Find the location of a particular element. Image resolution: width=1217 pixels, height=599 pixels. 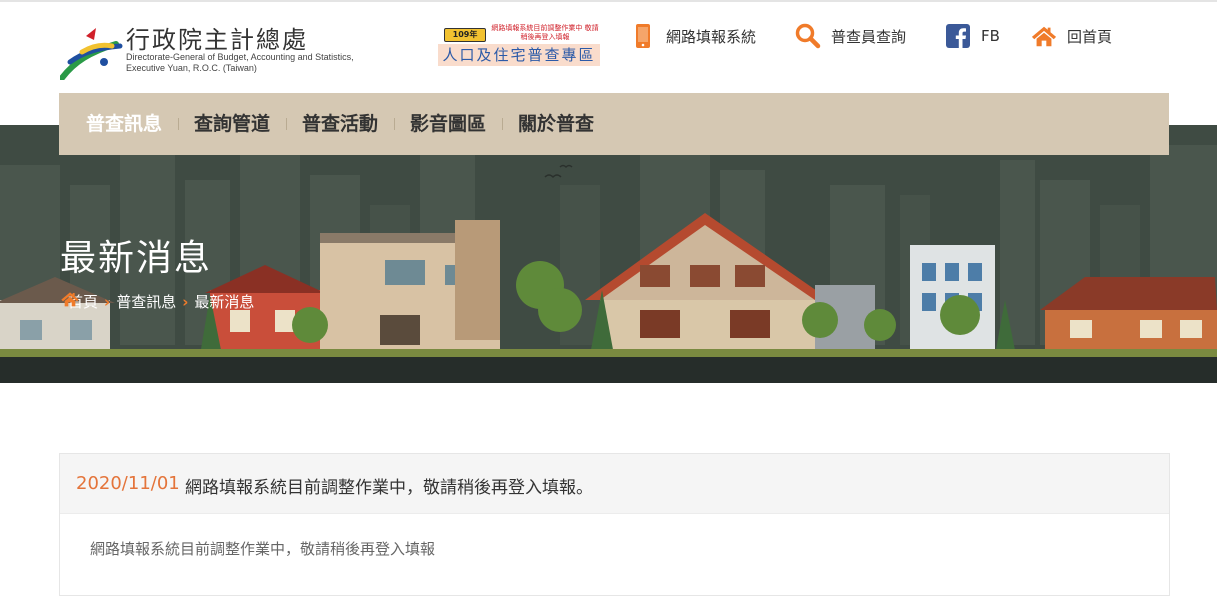

breadcrumb-census-news: 普查訊息 is located at coordinates (146, 301).